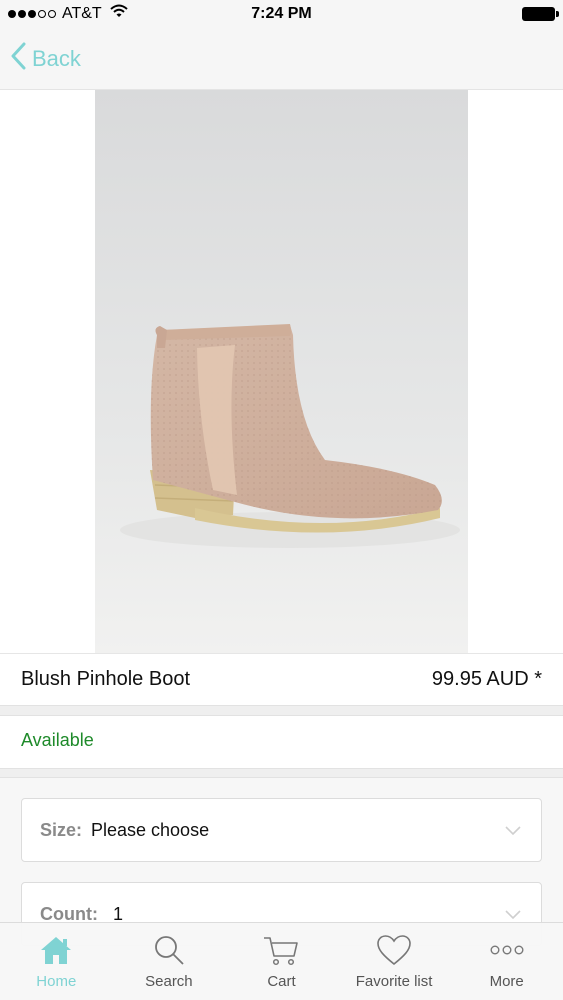  I want to click on status-time: 7:24 PM, so click(281, 13).